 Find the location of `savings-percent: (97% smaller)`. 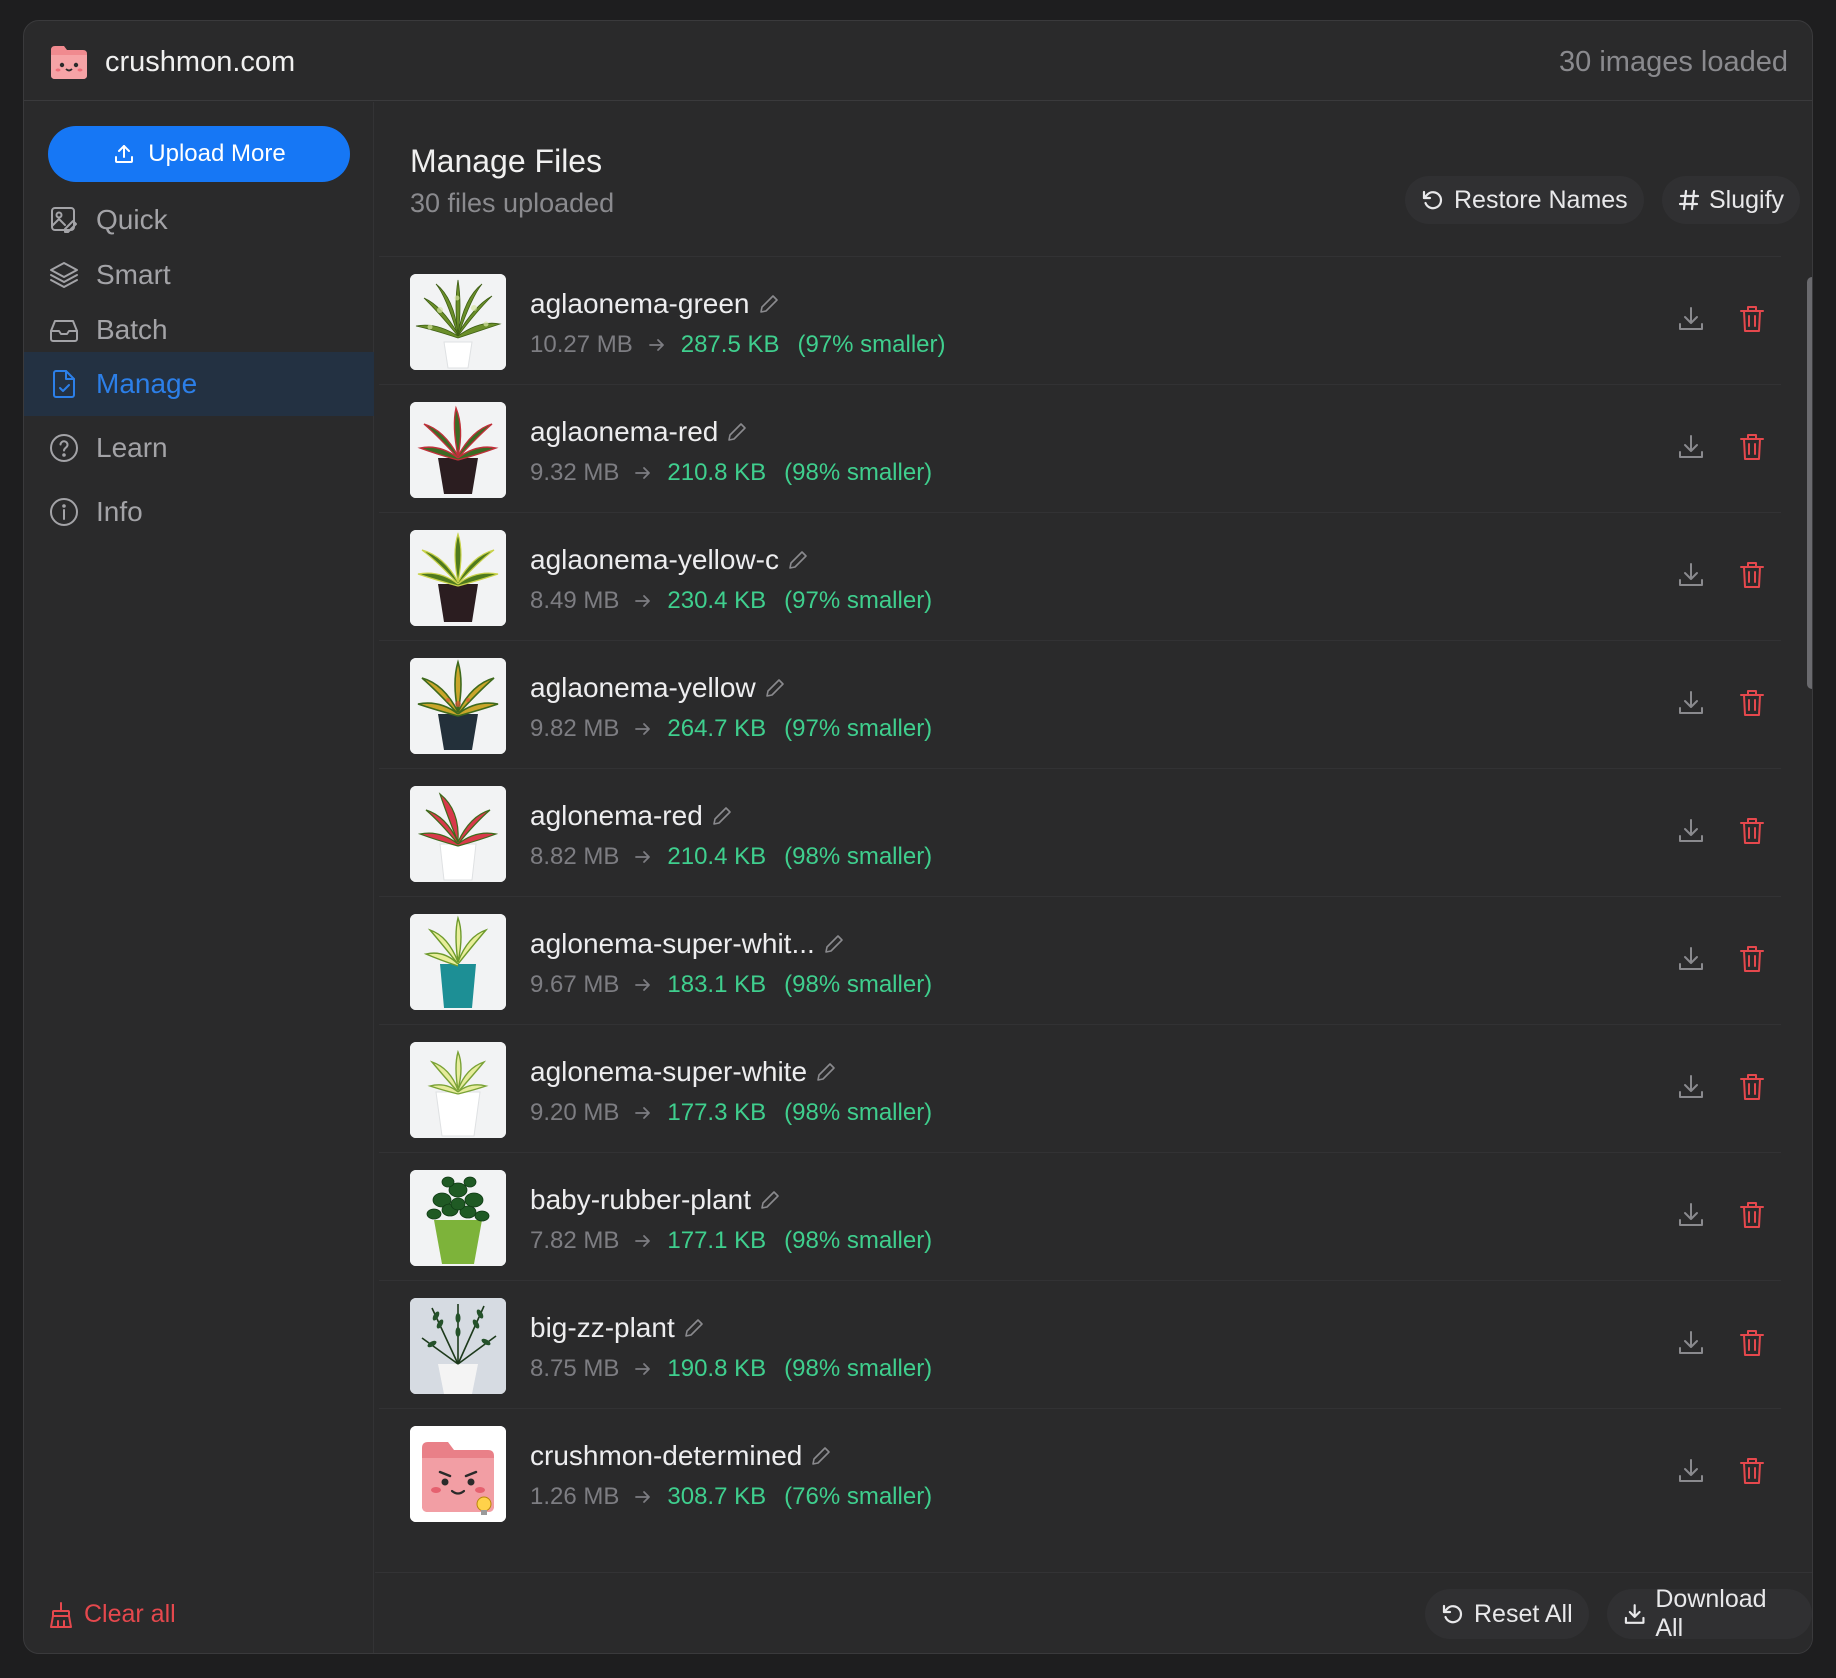

savings-percent: (97% smaller) is located at coordinates (858, 600).